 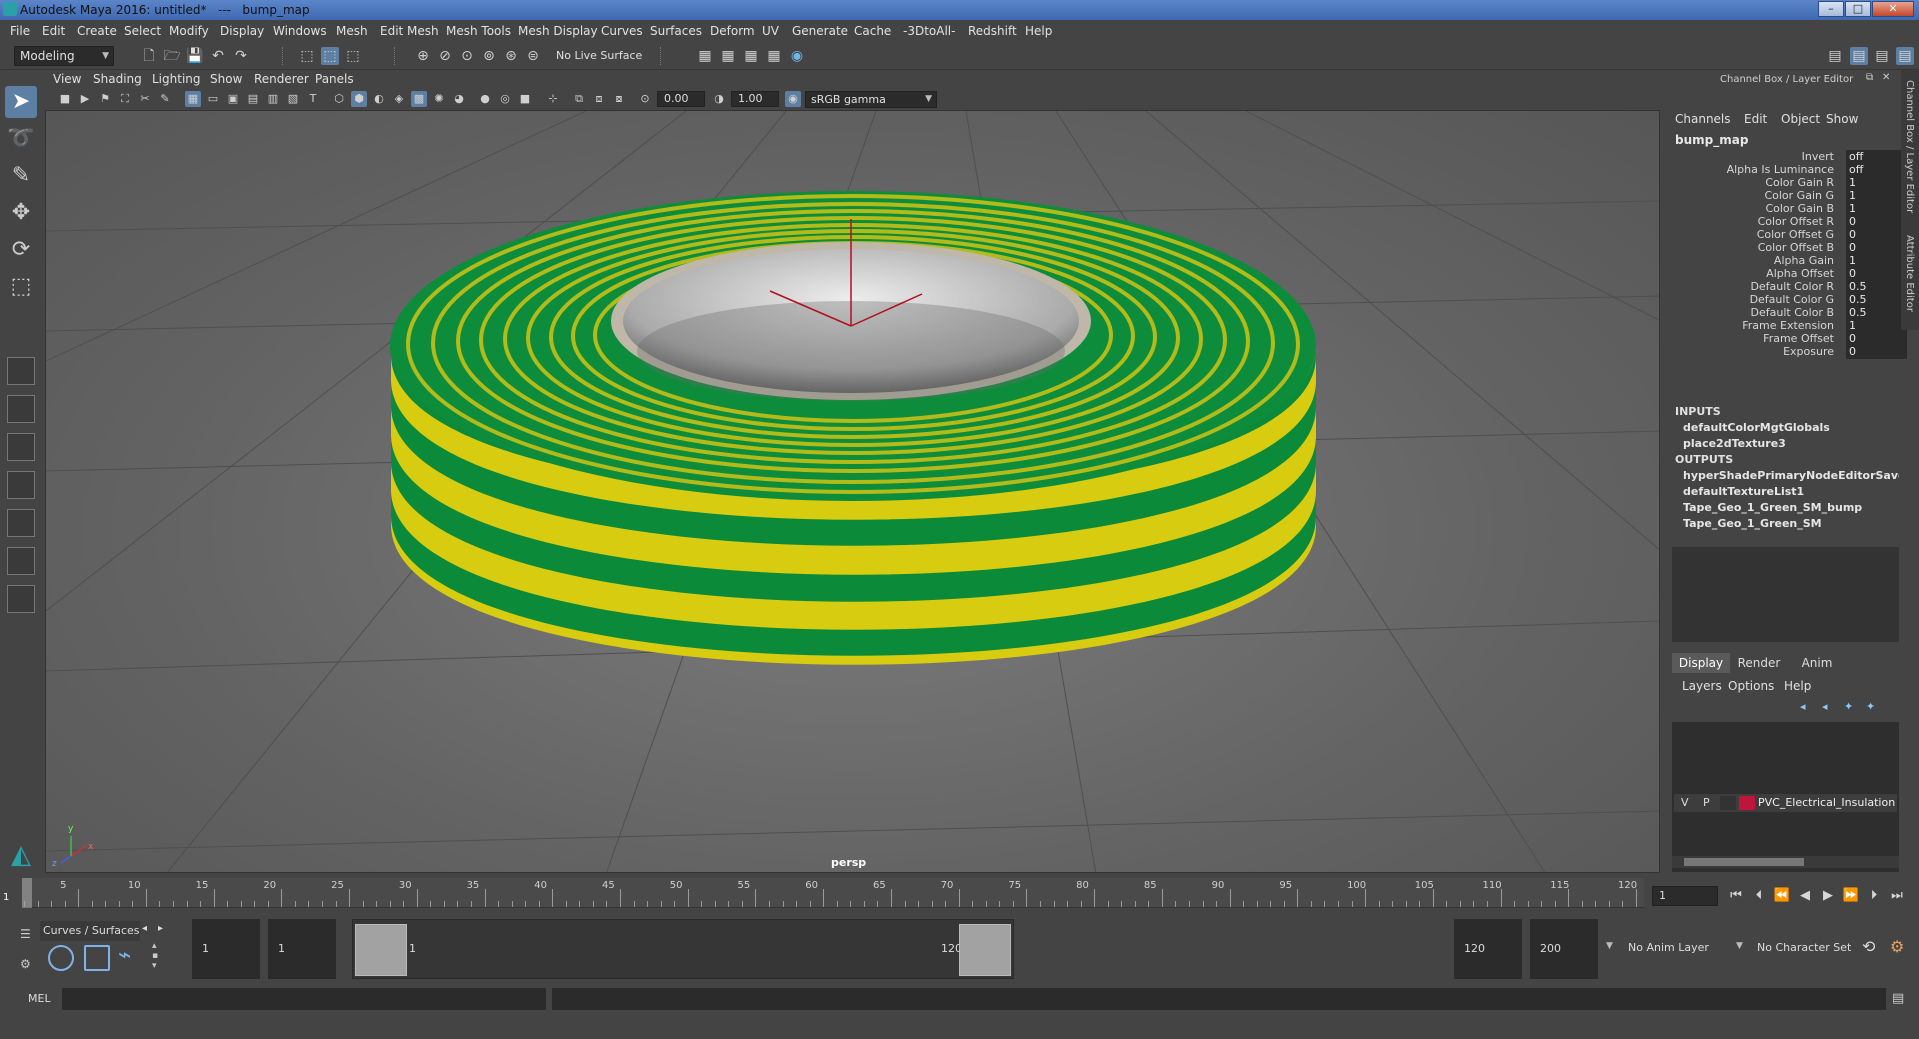 What do you see at coordinates (525, 99) in the screenshot?
I see `multisample-aa-icon: ■` at bounding box center [525, 99].